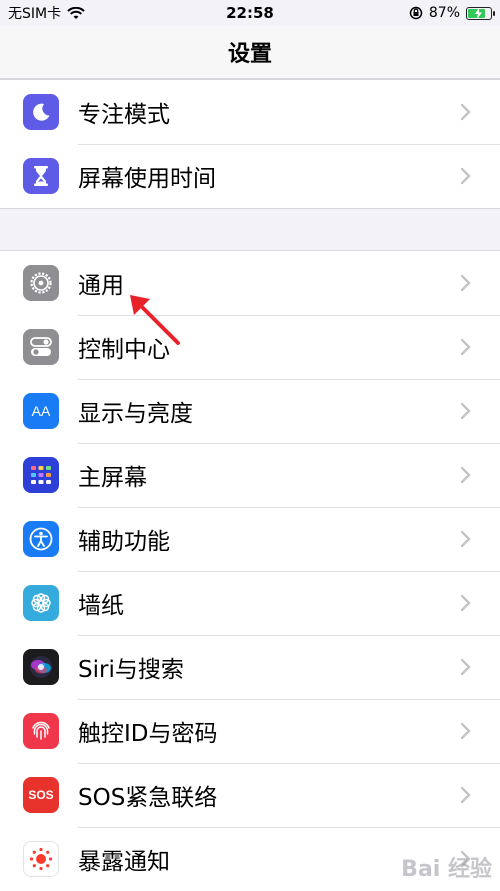 This screenshot has height=891, width=500. What do you see at coordinates (41, 539) in the screenshot?
I see `accessibility-icon` at bounding box center [41, 539].